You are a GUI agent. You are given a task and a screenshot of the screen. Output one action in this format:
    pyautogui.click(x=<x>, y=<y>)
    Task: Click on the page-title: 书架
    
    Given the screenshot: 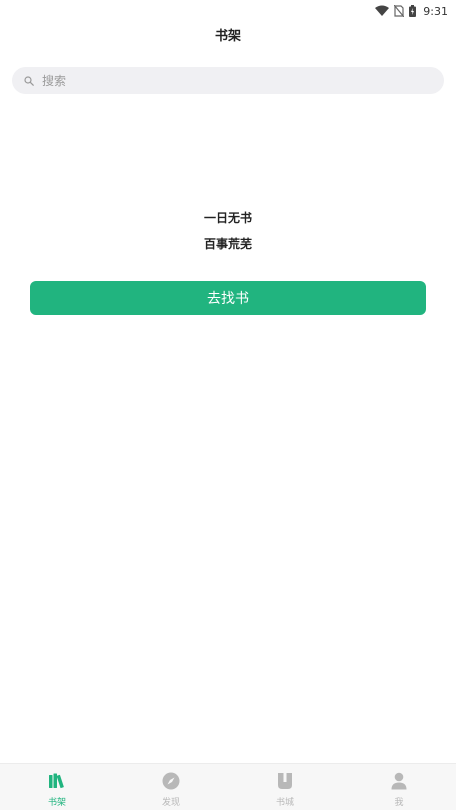 What is the action you would take?
    pyautogui.click(x=227, y=36)
    